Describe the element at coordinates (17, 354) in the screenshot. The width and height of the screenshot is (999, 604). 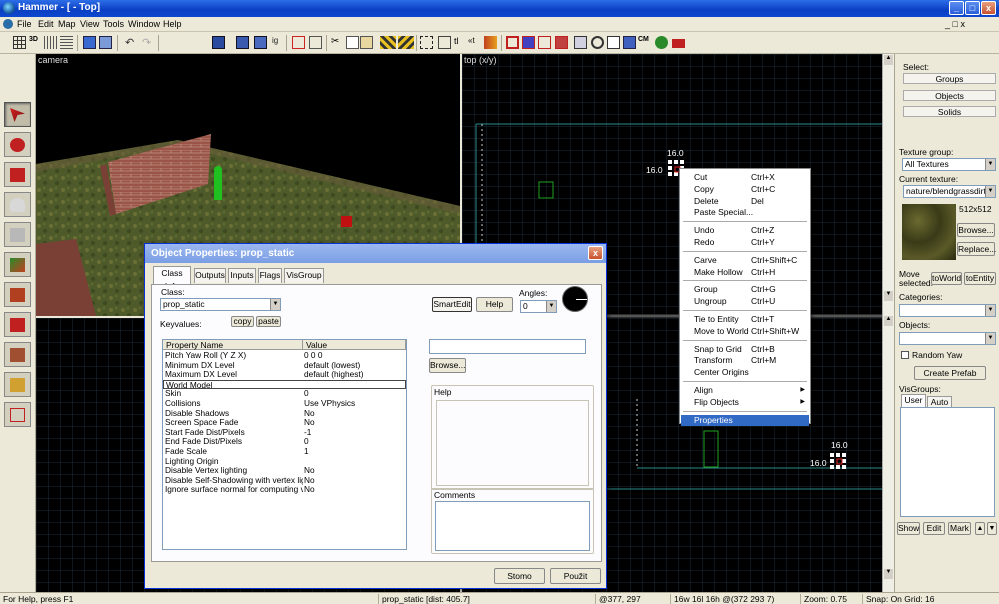
I see `clip-tool` at that location.